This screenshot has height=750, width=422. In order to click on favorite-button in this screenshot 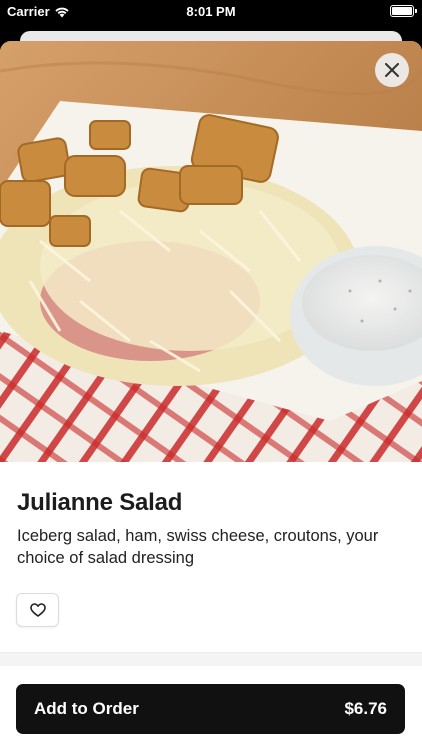, I will do `click(37, 610)`.